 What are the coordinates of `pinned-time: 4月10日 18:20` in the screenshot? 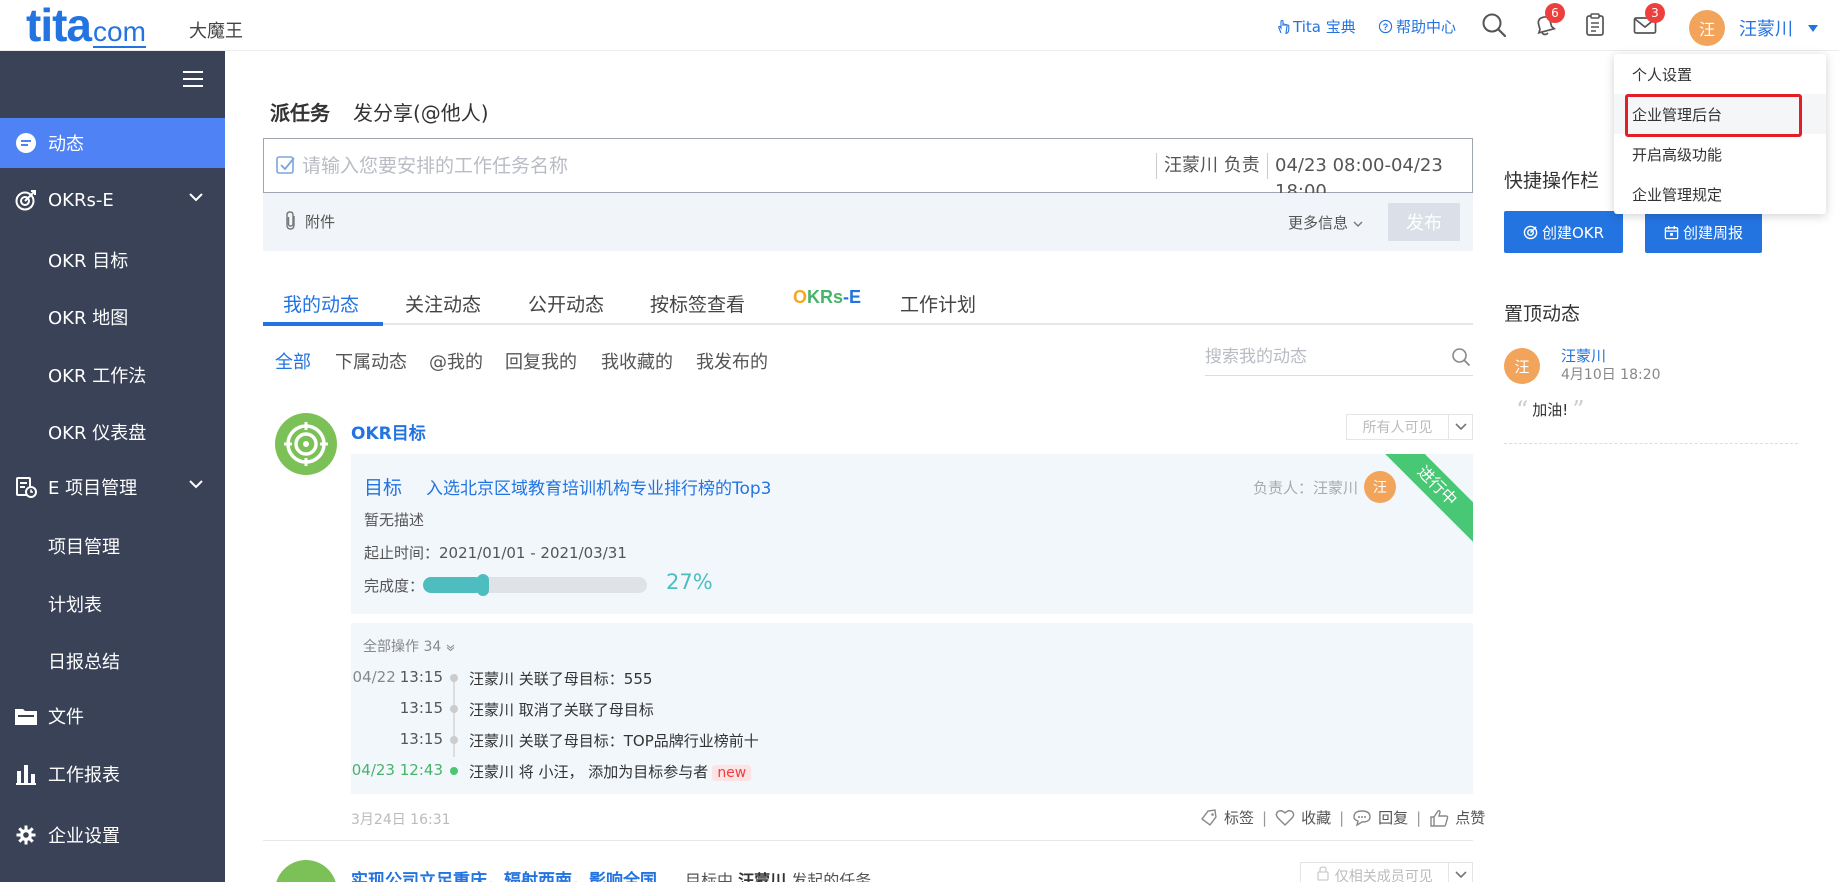 It's located at (1611, 375).